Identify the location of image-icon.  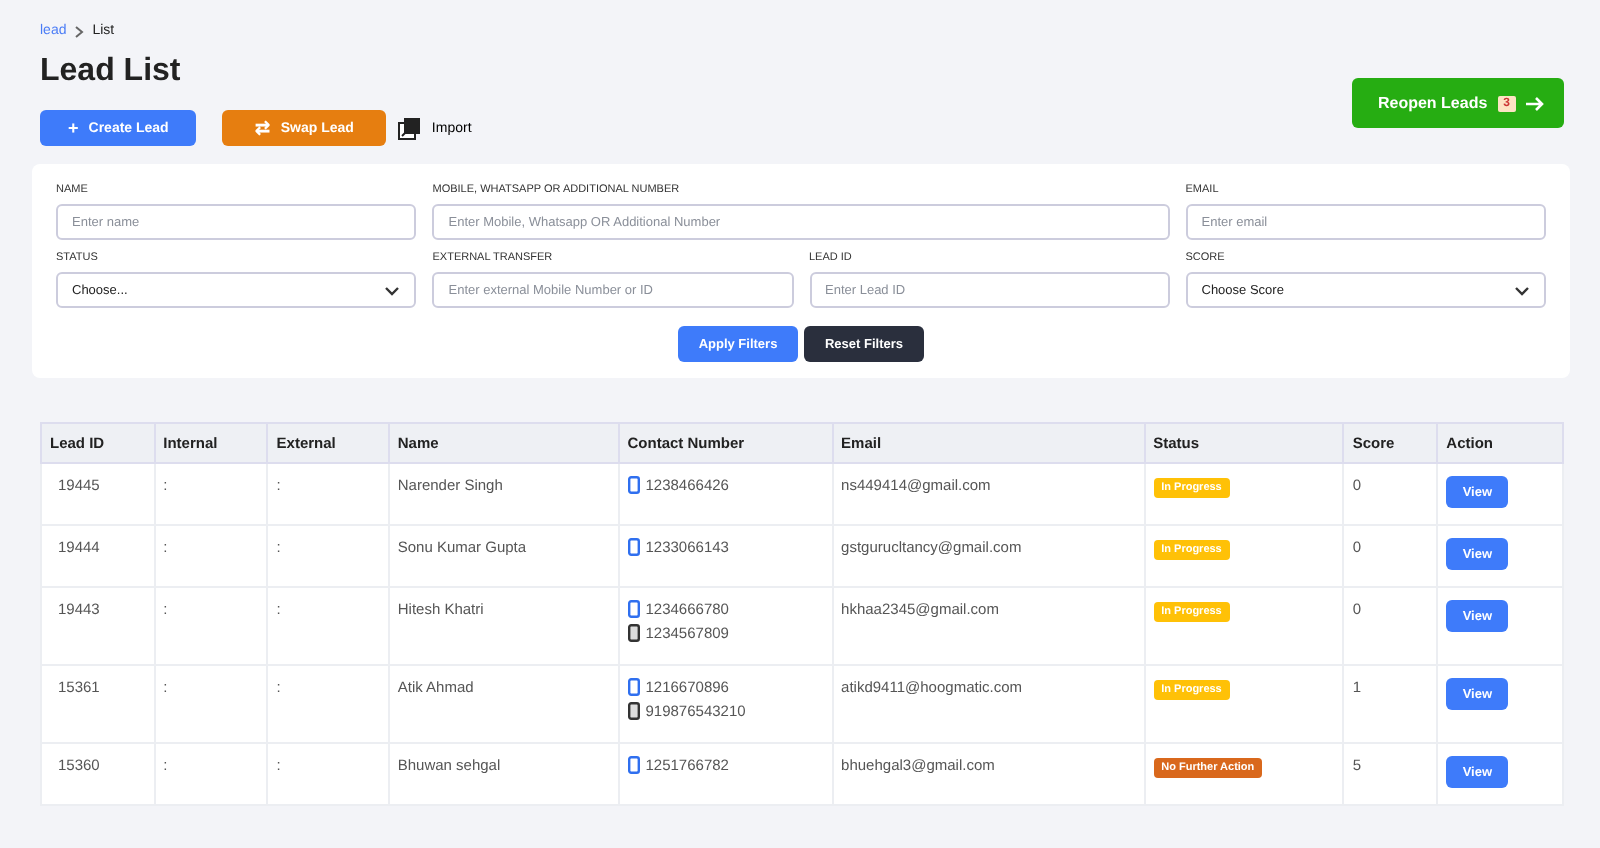
(408, 128).